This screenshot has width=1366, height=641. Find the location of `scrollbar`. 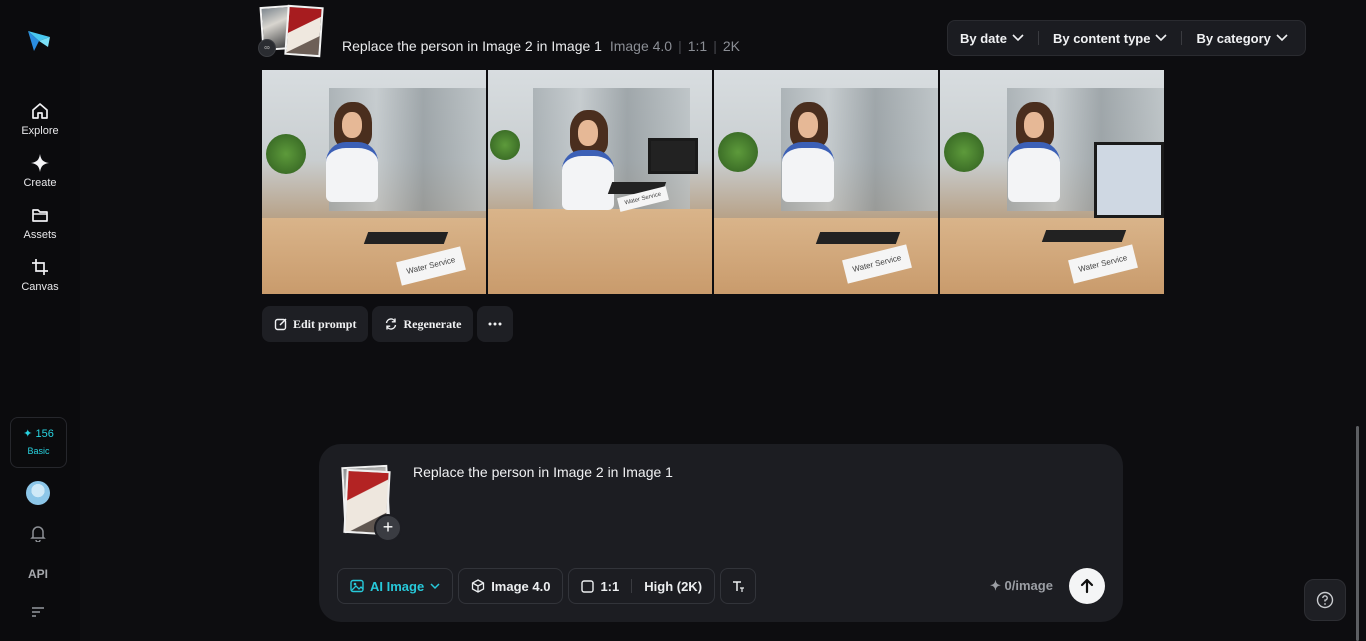

scrollbar is located at coordinates (1357, 533).